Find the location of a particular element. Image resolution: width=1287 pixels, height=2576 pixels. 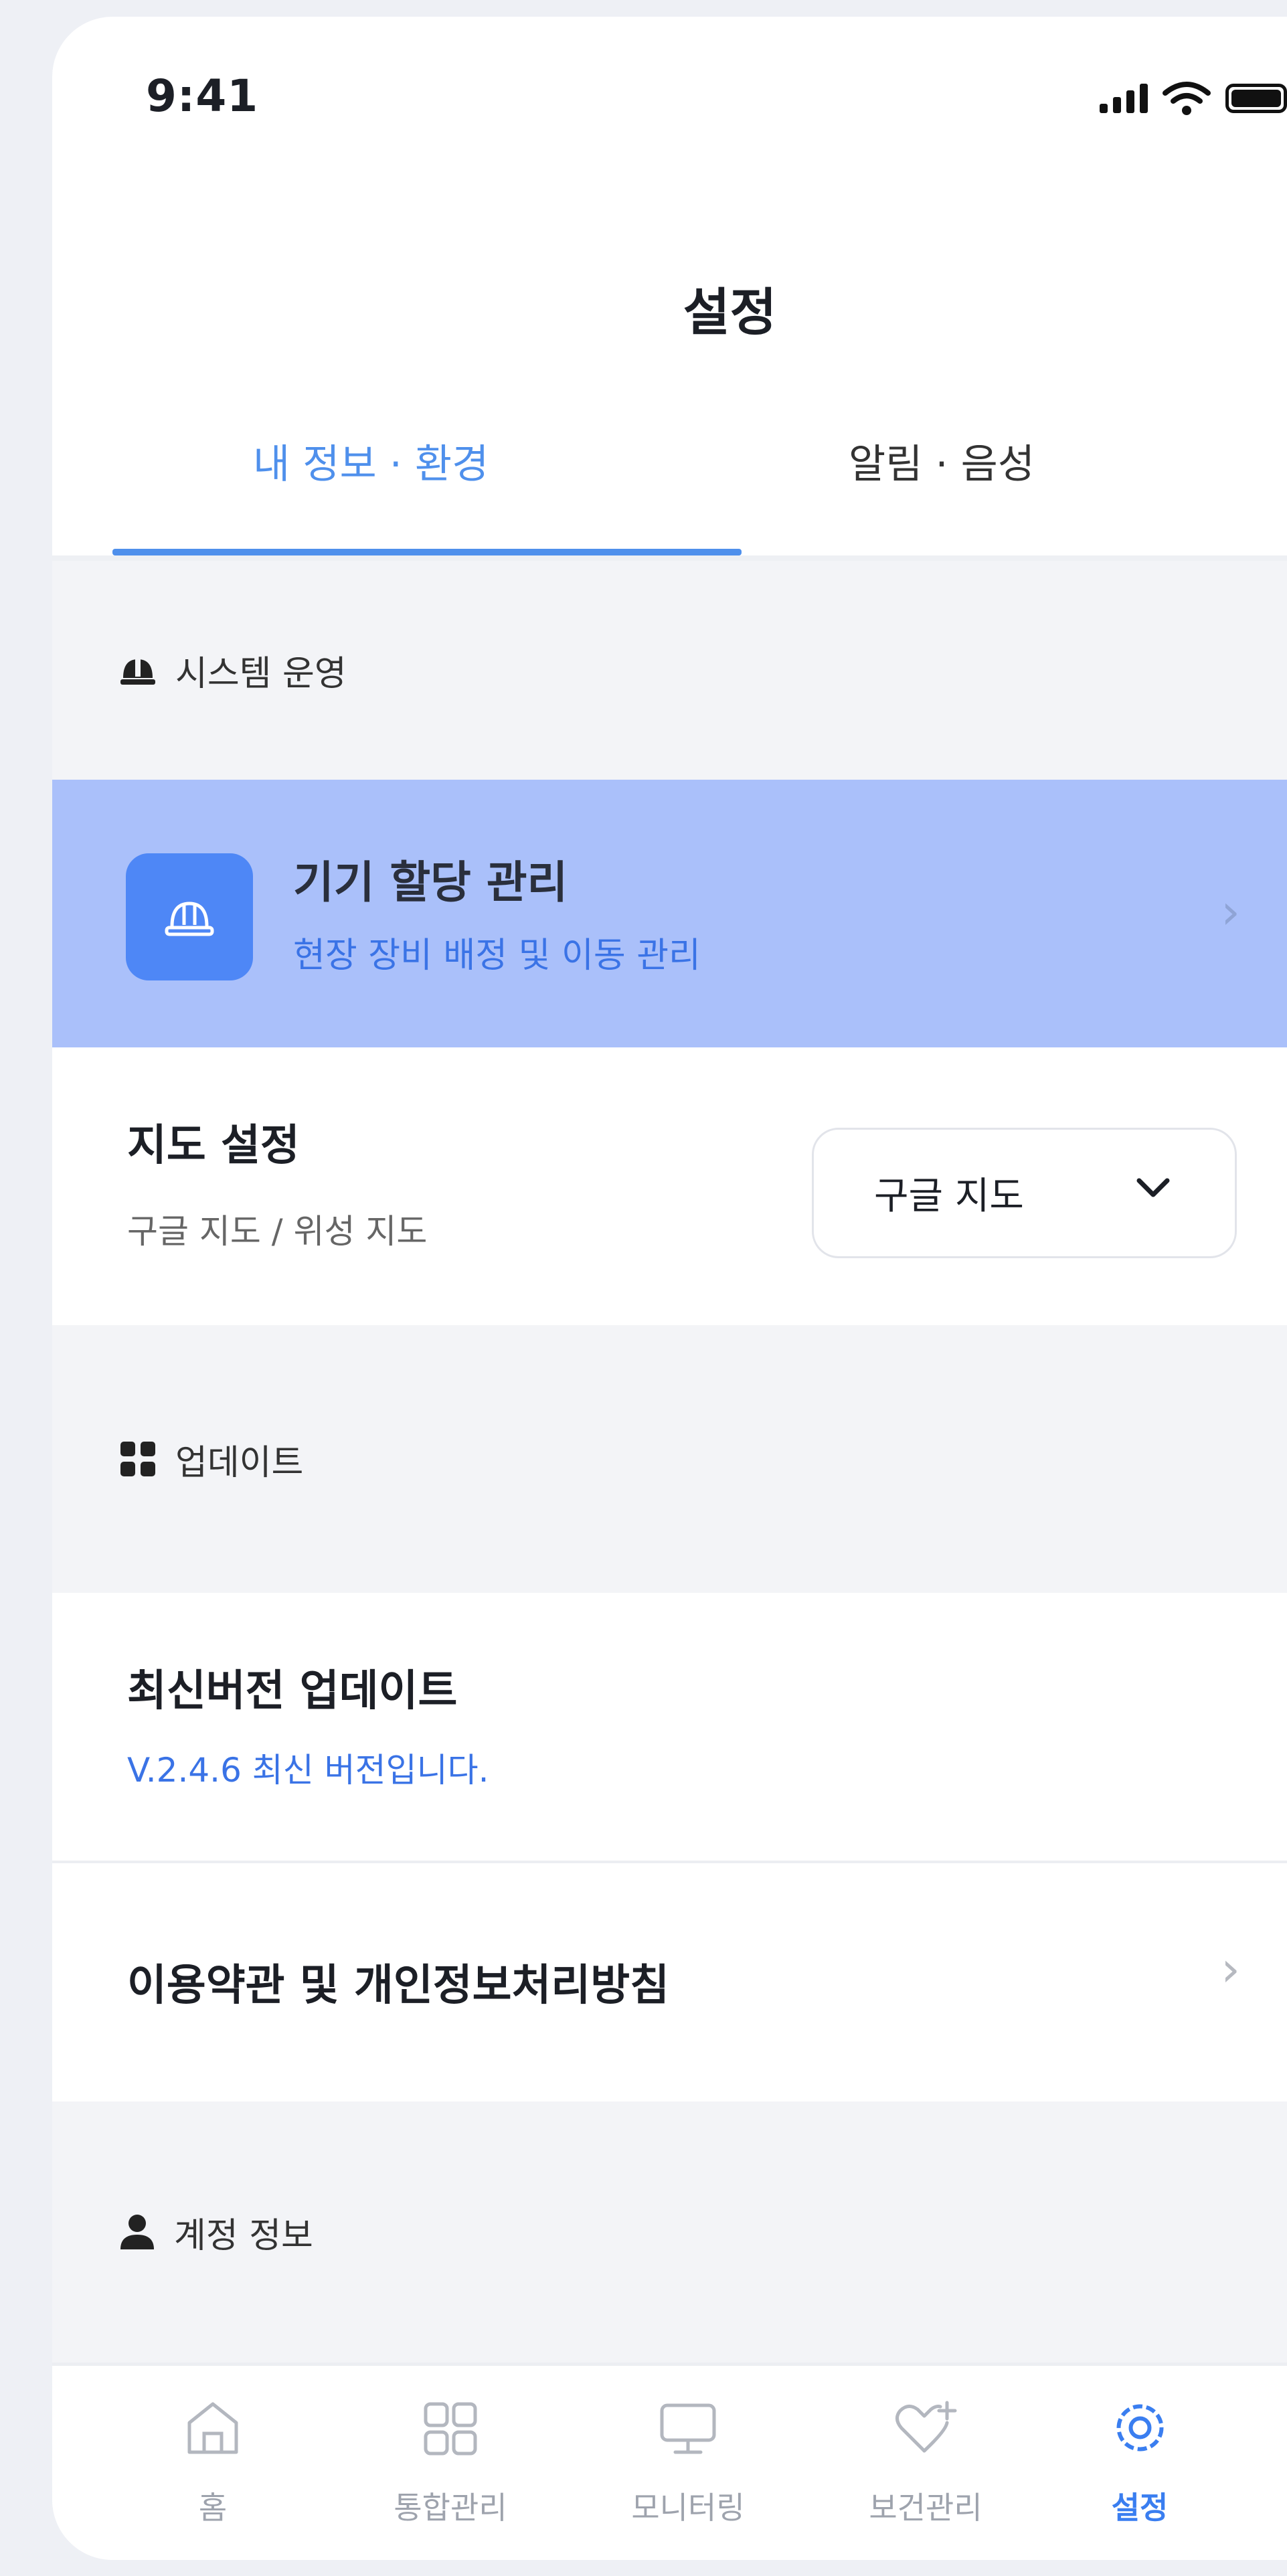

tab-bar: 내 정보 · 환경 알림 · 음성 is located at coordinates (669, 472).